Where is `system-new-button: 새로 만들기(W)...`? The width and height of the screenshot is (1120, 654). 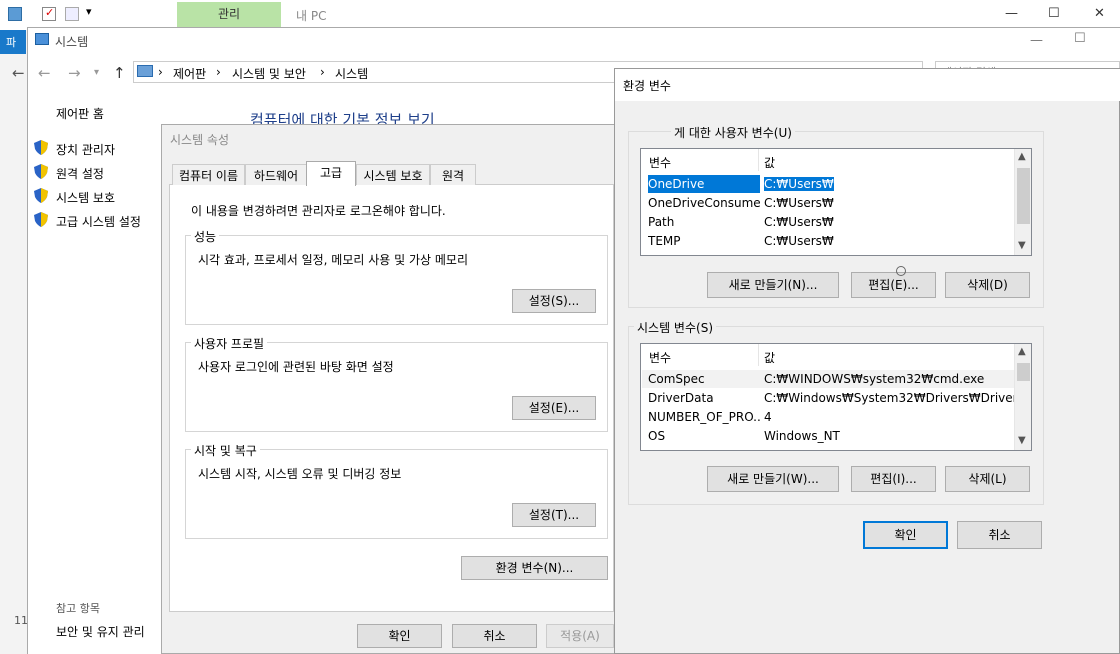 system-new-button: 새로 만들기(W)... is located at coordinates (773, 479).